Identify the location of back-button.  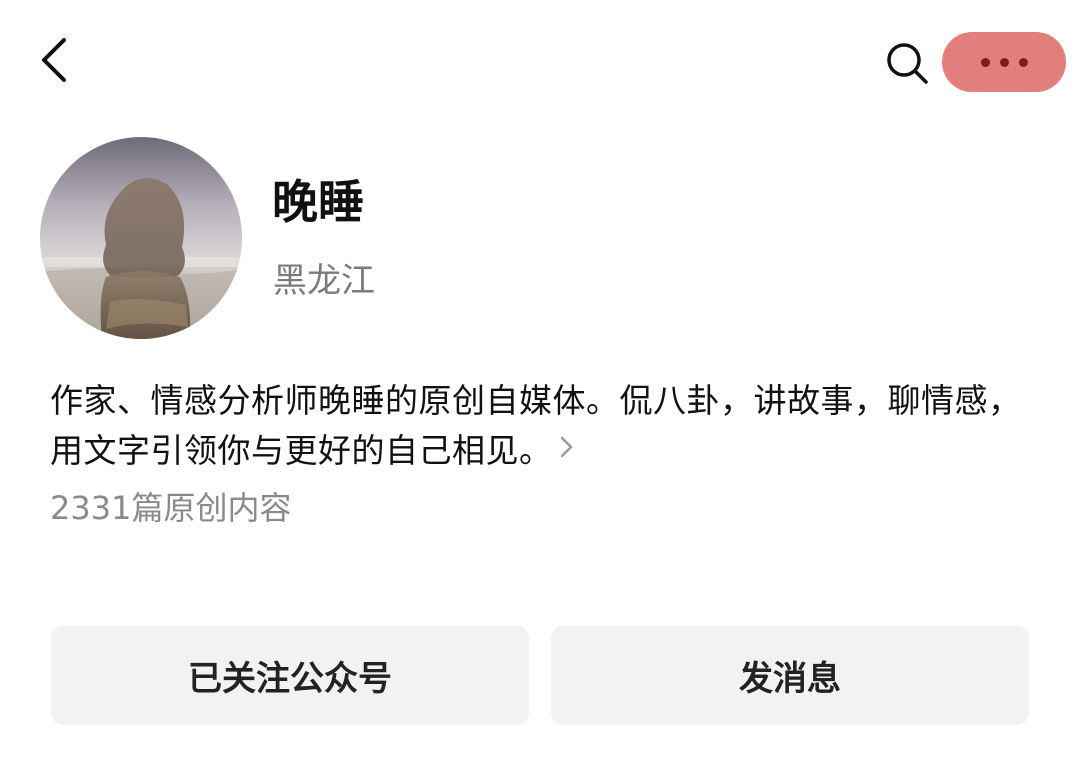
(56, 60).